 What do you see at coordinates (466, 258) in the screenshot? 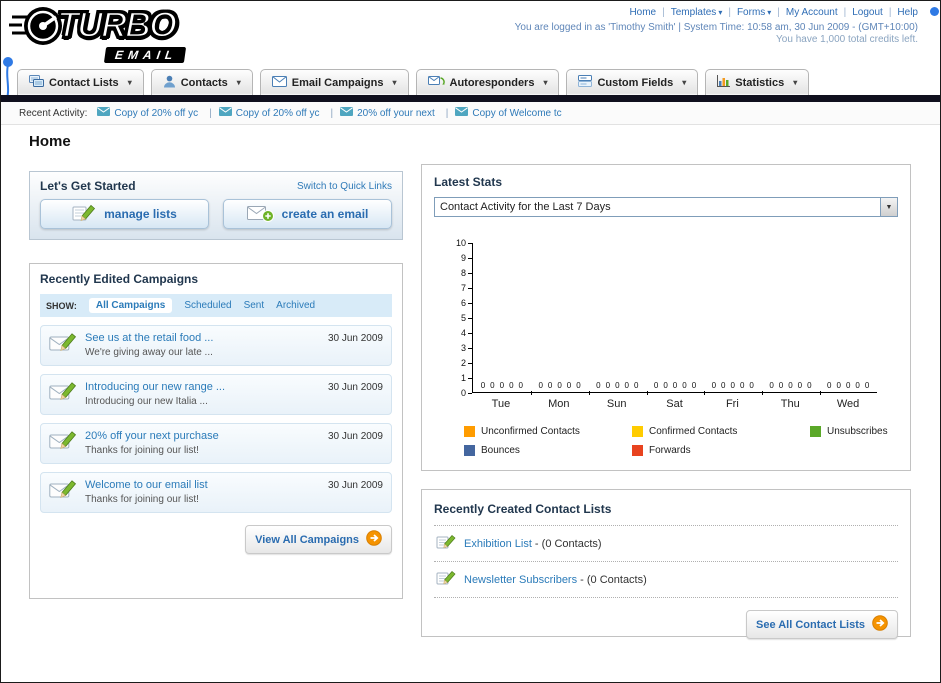
I see `y-axis-tick: 9` at bounding box center [466, 258].